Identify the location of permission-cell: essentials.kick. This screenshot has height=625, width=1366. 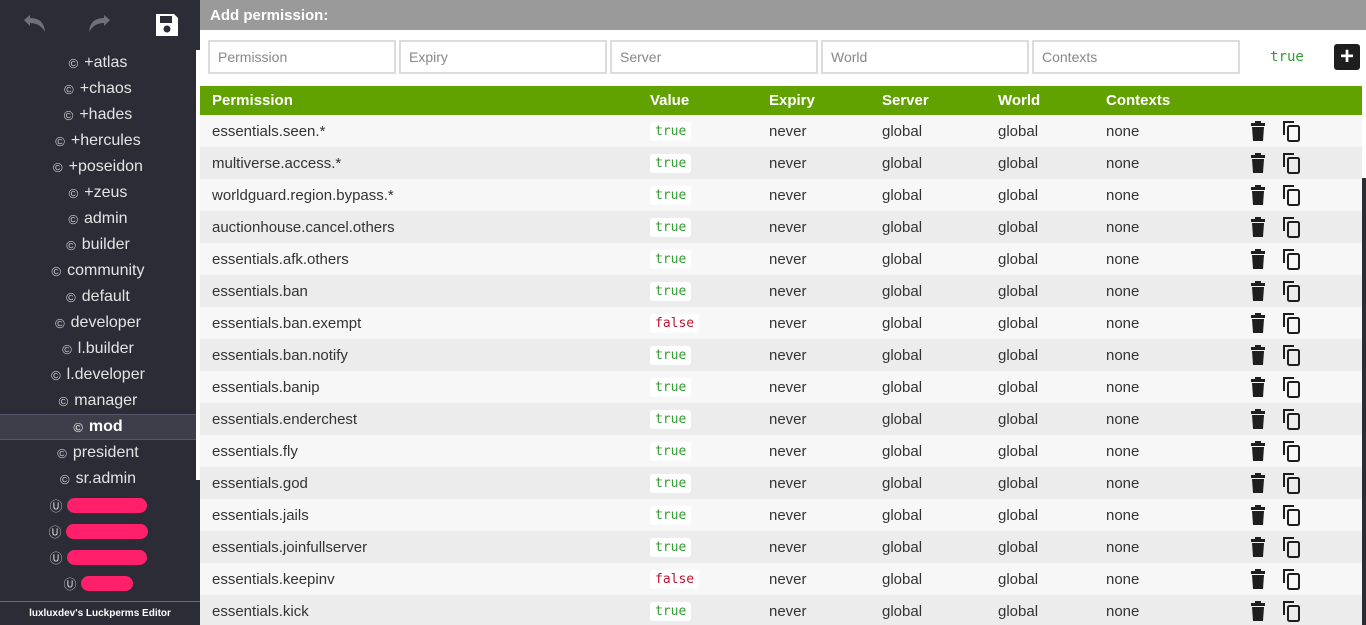
(260, 610).